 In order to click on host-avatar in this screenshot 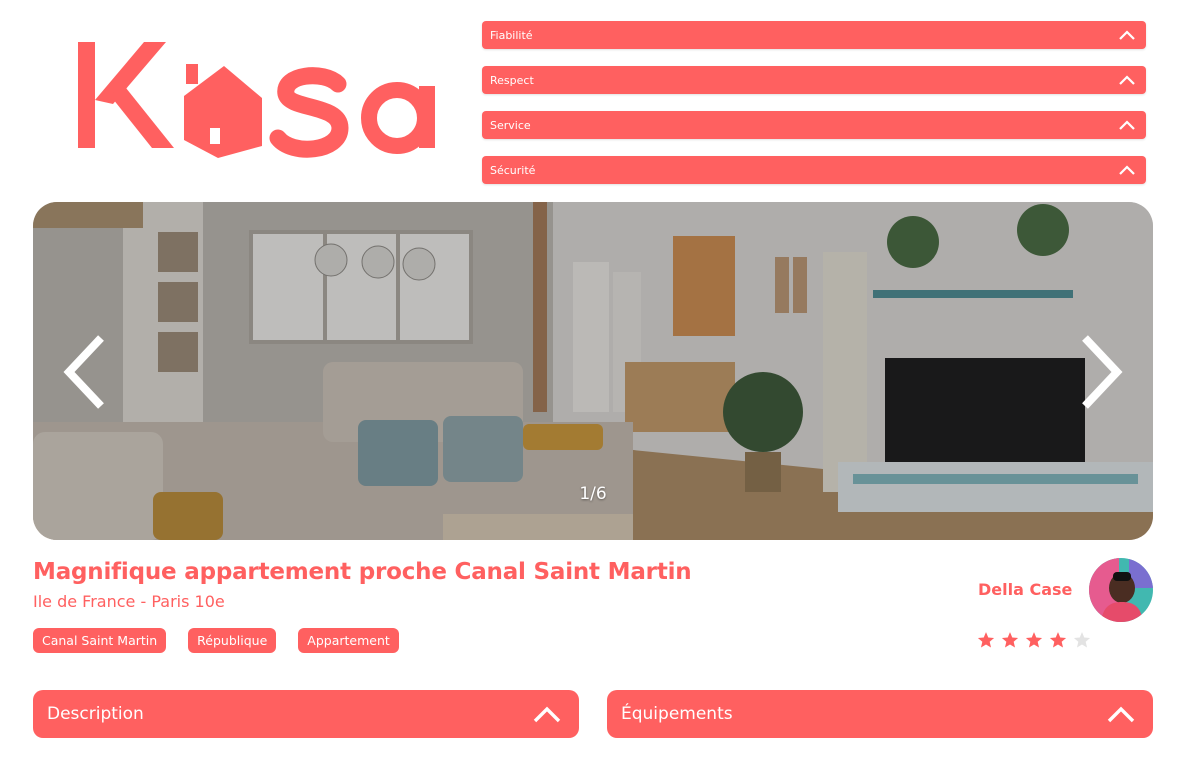, I will do `click(1121, 590)`.